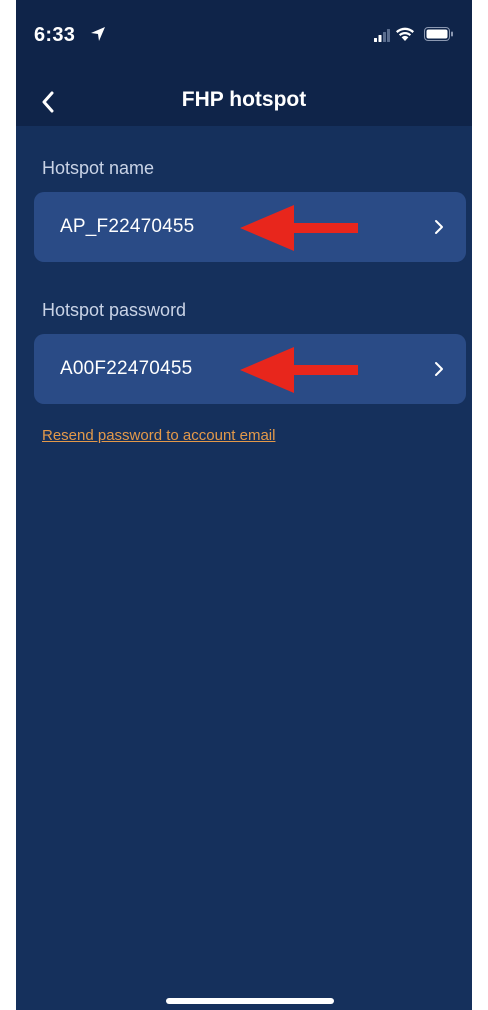  What do you see at coordinates (98, 34) in the screenshot?
I see `location-arrow-icon` at bounding box center [98, 34].